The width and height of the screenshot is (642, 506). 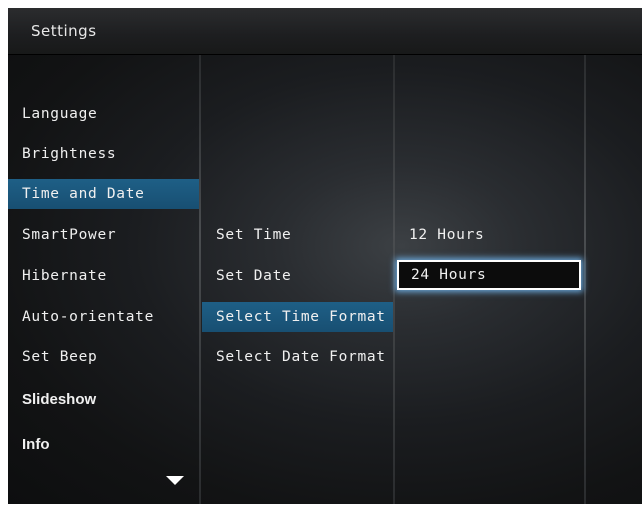 I want to click on menu-item-smartpower: SmartPower, so click(x=103, y=235).